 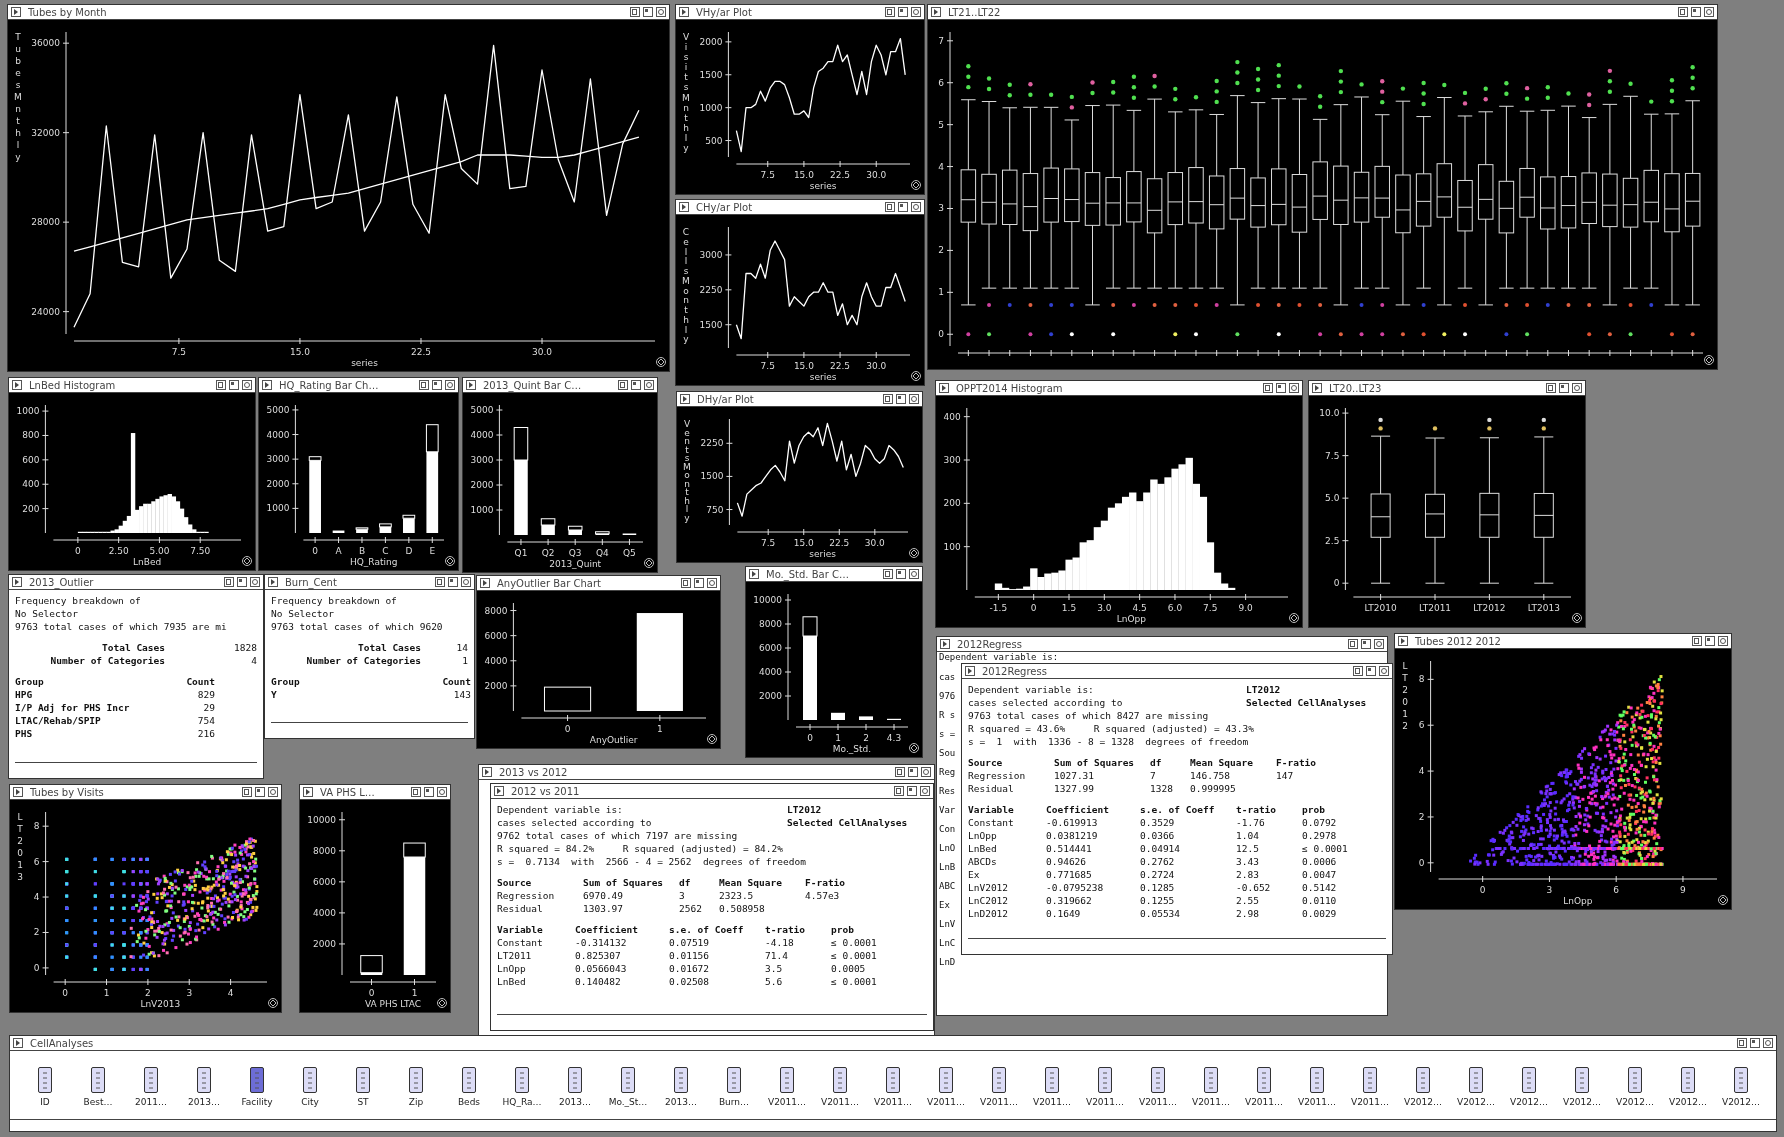 I want to click on table-cell-text: LnD2012, so click(x=989, y=913).